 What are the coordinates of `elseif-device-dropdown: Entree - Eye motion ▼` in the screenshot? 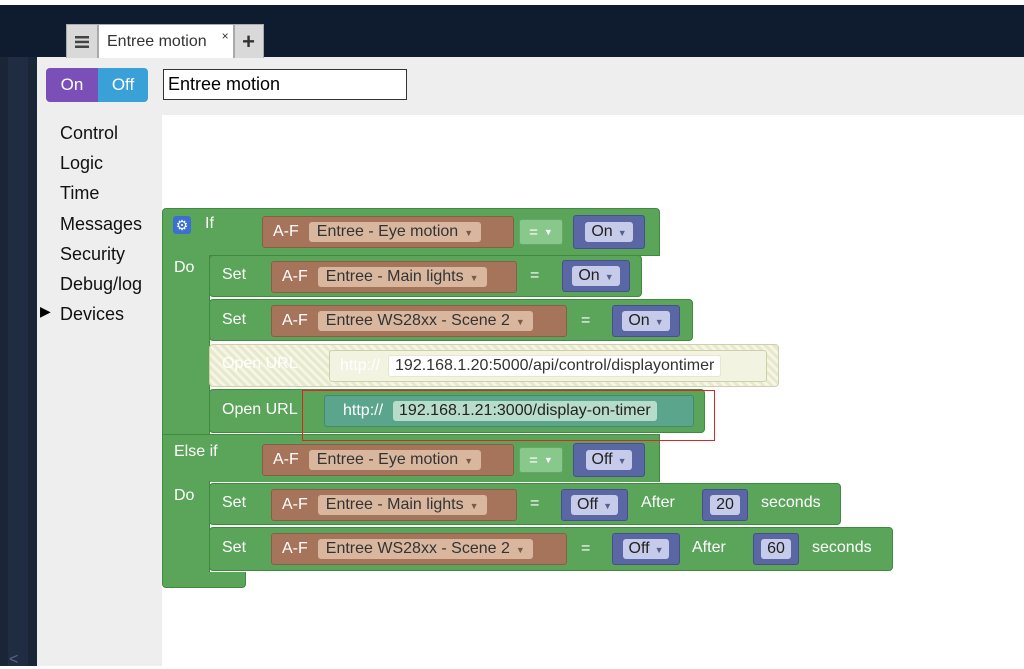 It's located at (395, 460).